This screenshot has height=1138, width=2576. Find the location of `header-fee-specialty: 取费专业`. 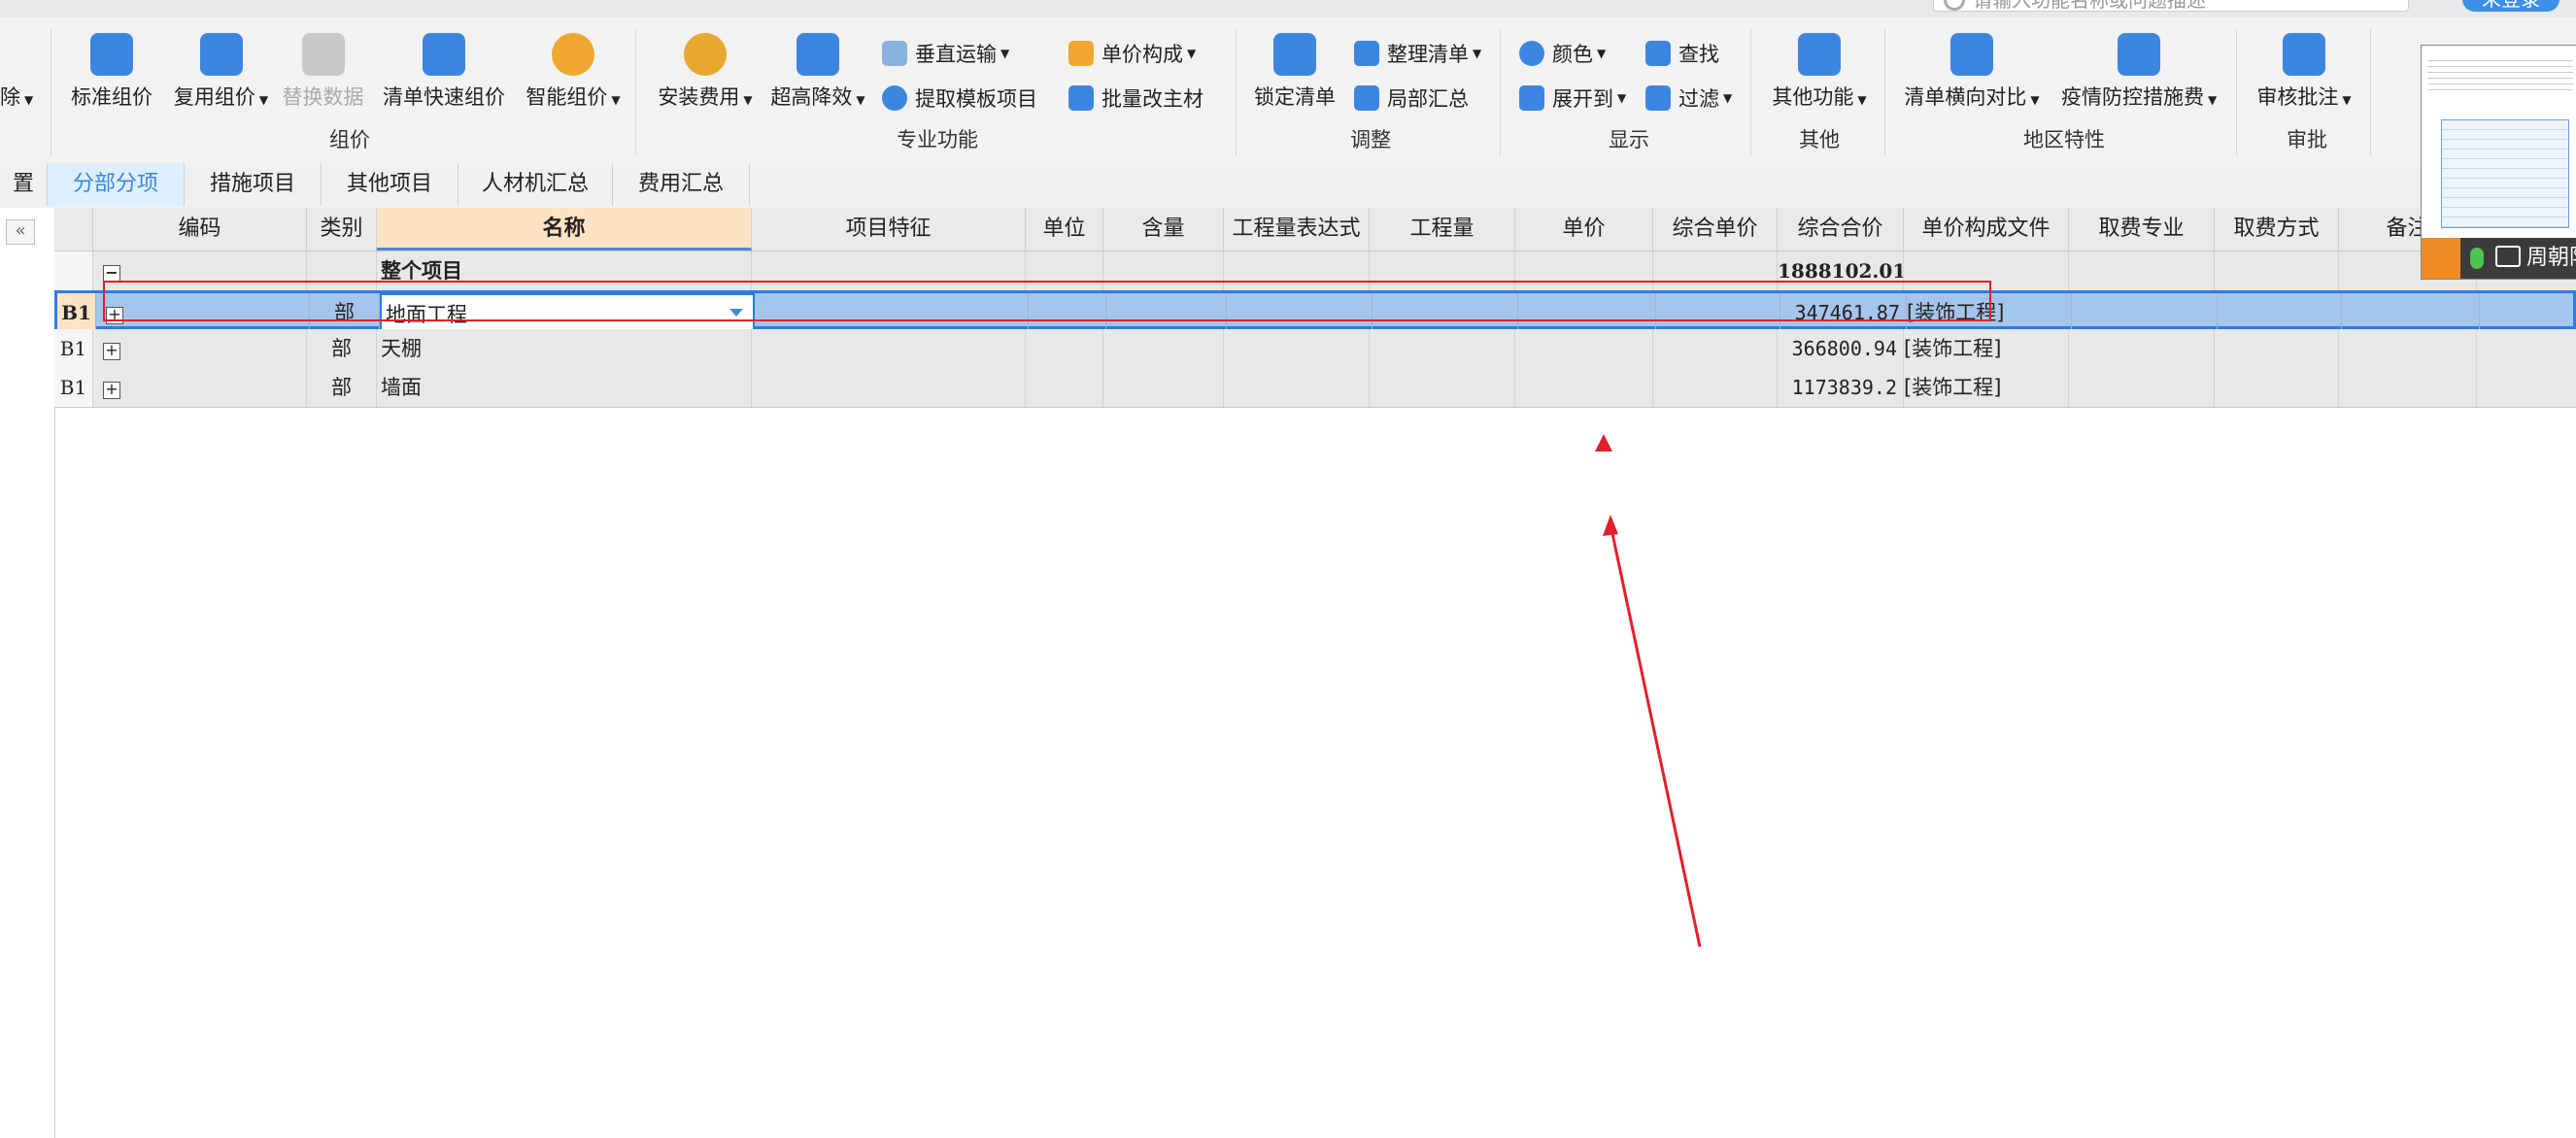

header-fee-specialty: 取费专业 is located at coordinates (2142, 229).